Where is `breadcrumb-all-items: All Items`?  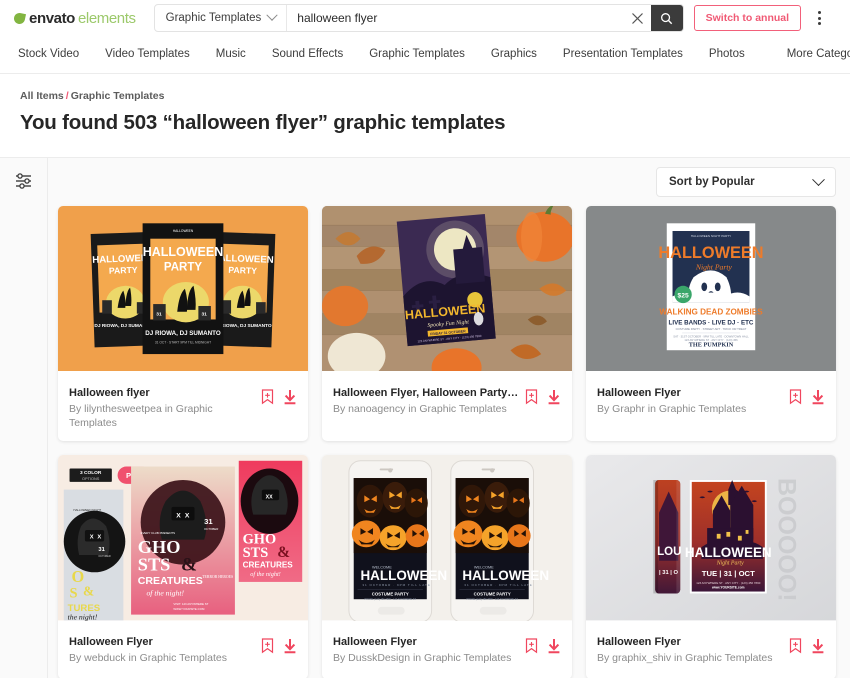 breadcrumb-all-items: All Items is located at coordinates (42, 96).